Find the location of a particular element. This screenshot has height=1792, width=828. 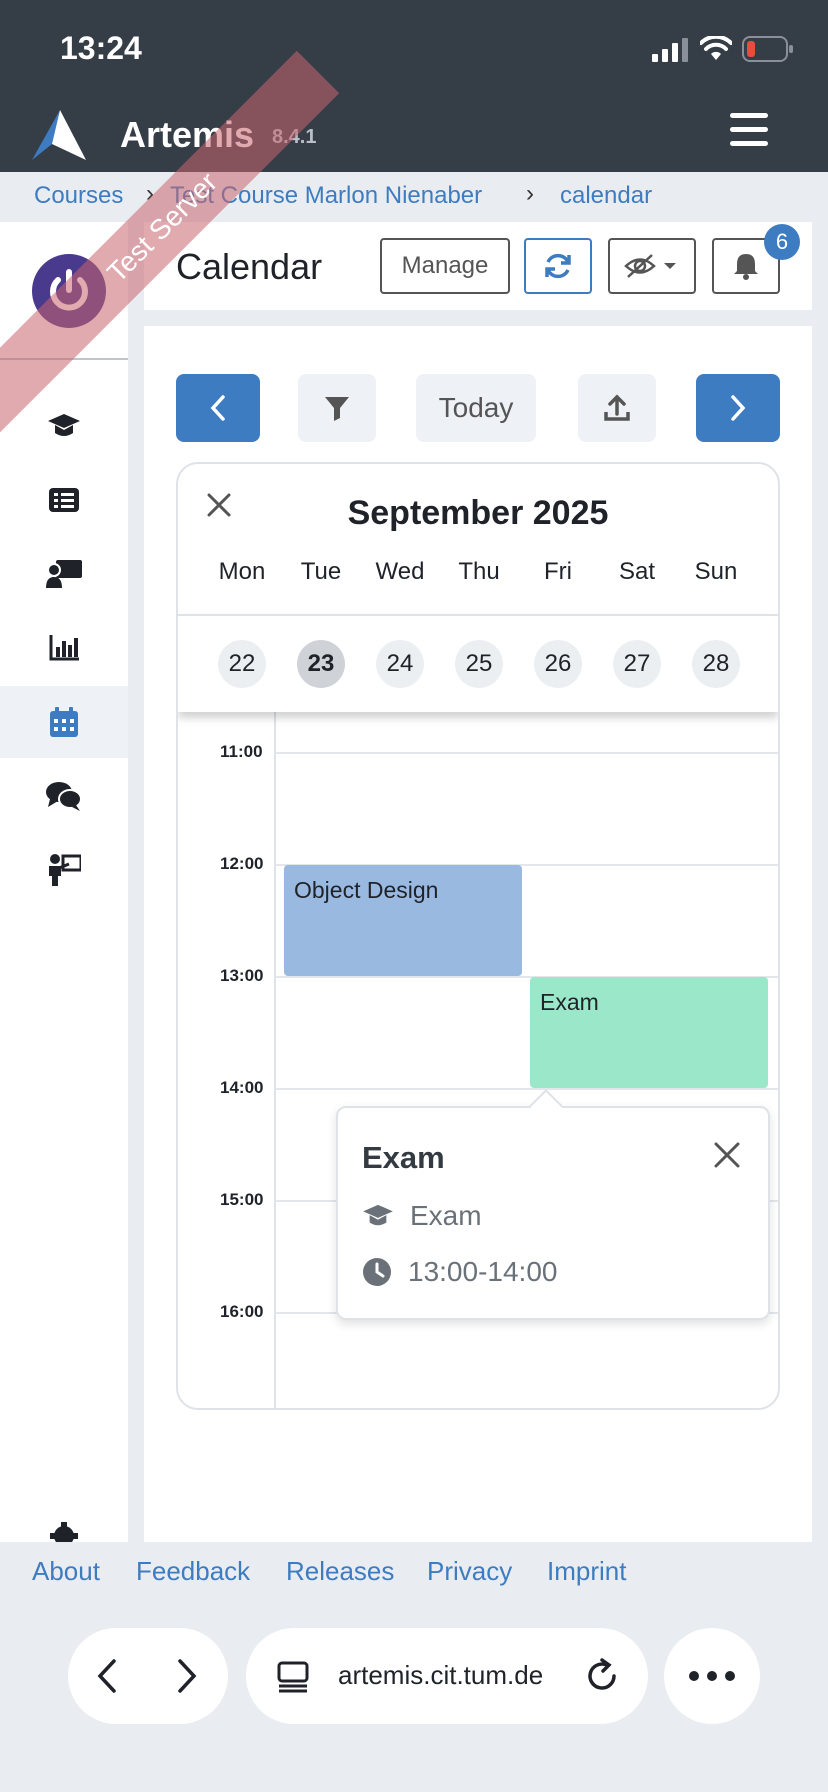

week-day-row: 22 23 24 25 26 27 28 is located at coordinates (478, 663).